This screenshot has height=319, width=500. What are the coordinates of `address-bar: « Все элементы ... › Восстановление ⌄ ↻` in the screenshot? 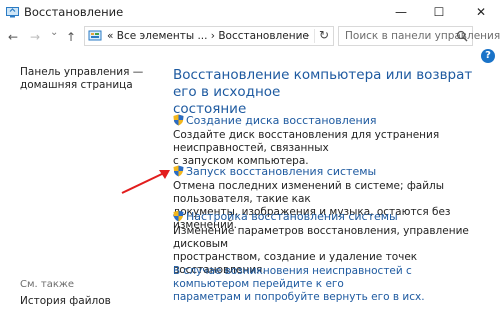 It's located at (209, 36).